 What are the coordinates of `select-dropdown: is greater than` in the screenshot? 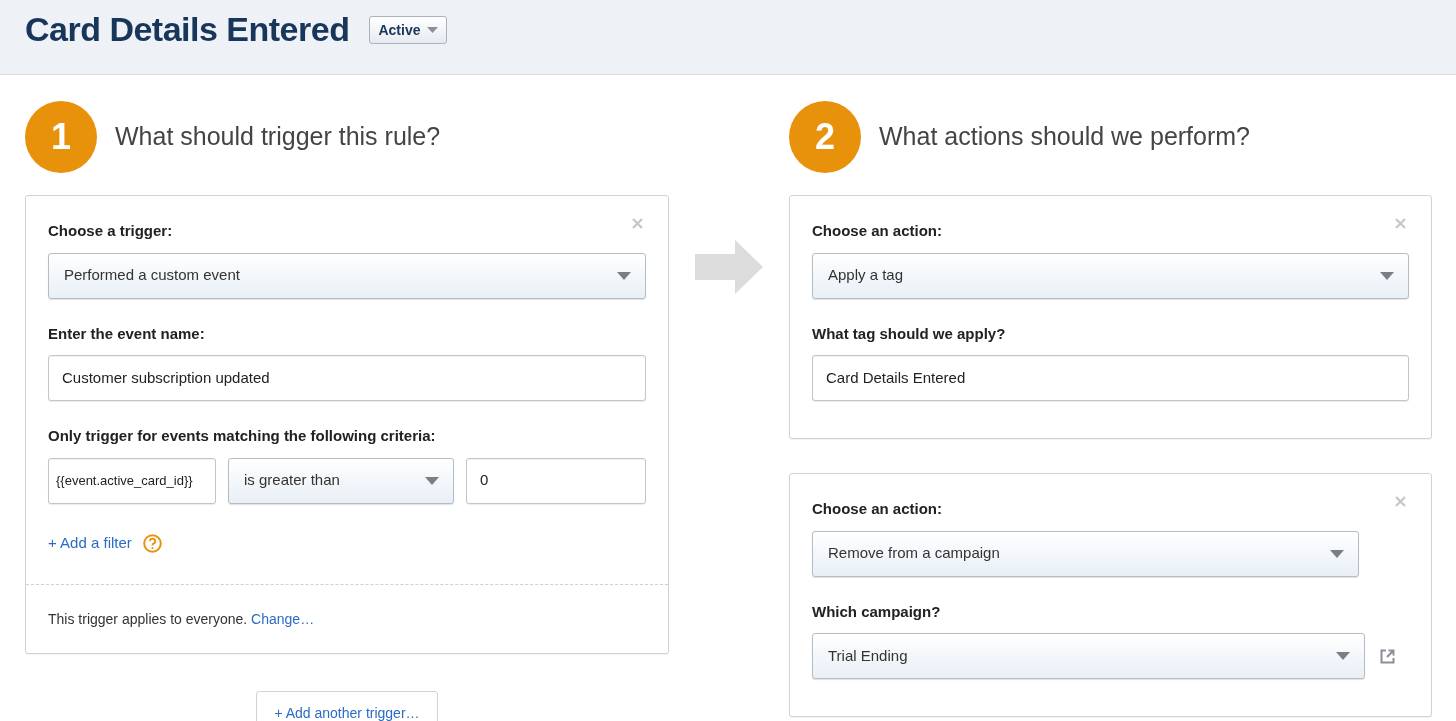 It's located at (341, 480).